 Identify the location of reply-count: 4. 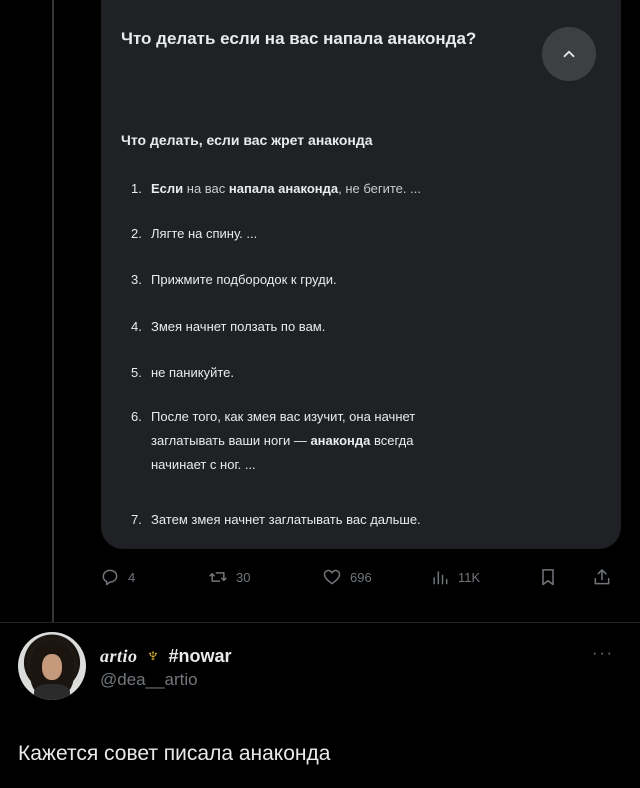
(132, 577).